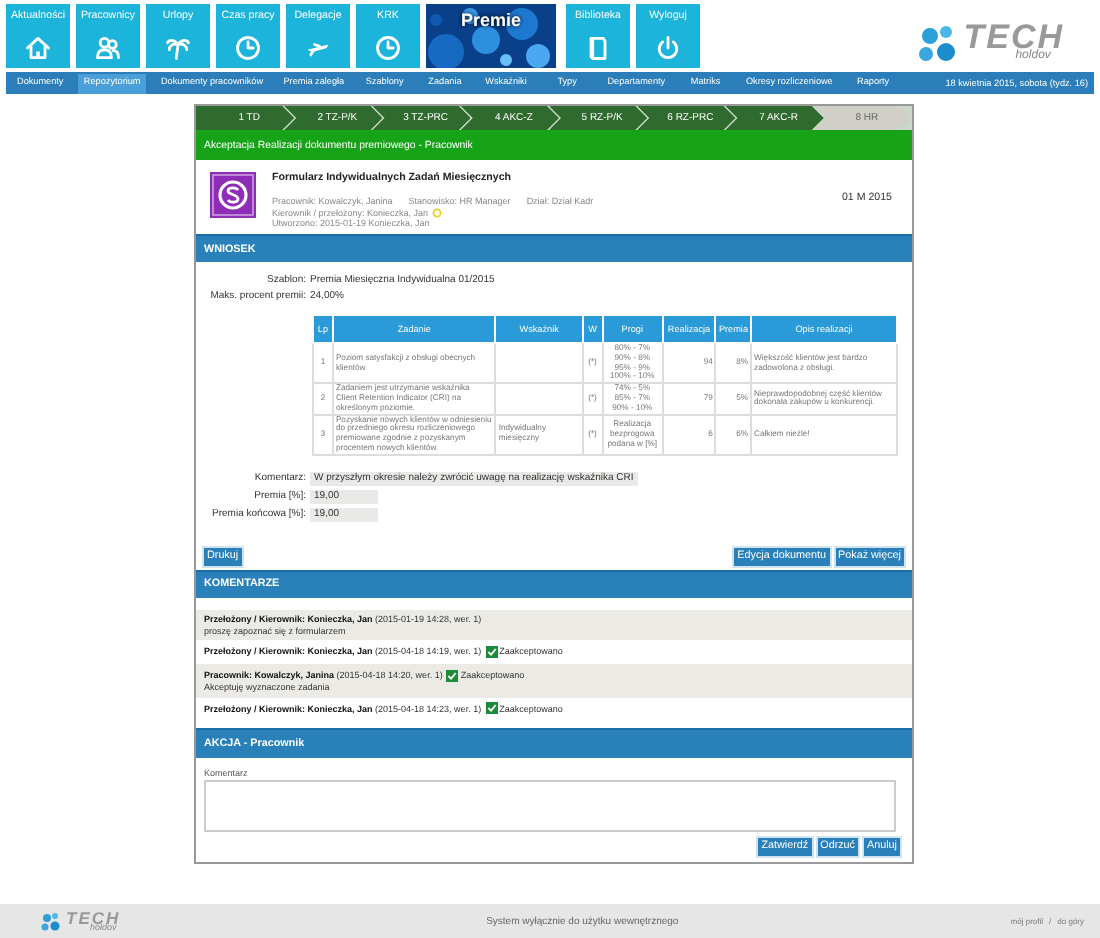 Image resolution: width=1100 pixels, height=938 pixels. Describe the element at coordinates (108, 48) in the screenshot. I see `people-icon` at that location.